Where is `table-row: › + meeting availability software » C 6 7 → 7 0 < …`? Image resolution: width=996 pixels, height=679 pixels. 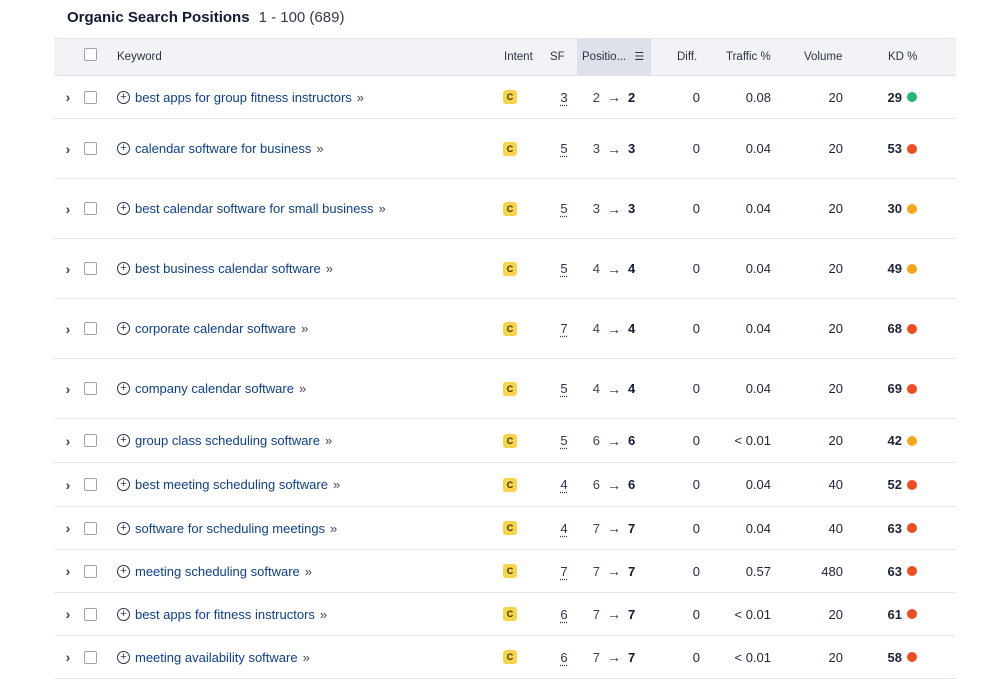
table-row: › + meeting availability software » C 6 7 → 7 0 < … is located at coordinates (505, 657).